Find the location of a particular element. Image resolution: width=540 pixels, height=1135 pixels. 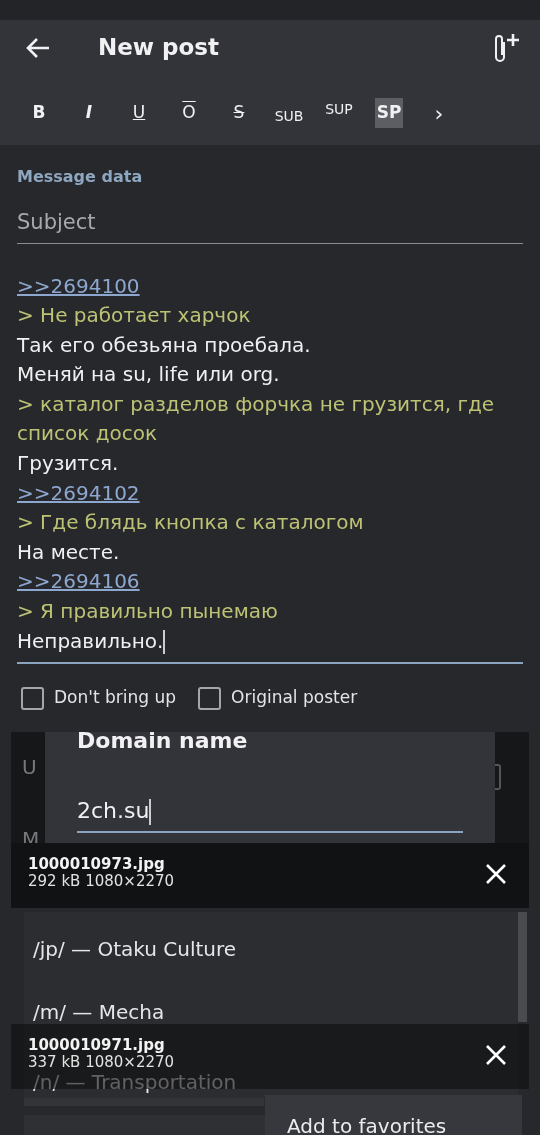

board-item: /m/ — Mecha is located at coordinates (99, 1012).